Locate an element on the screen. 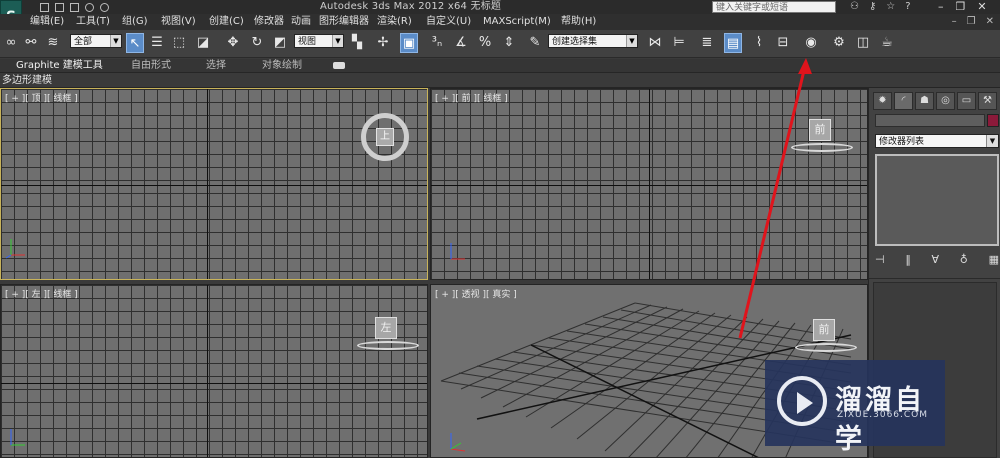 This screenshot has height=458, width=1000. viewcube: 上 is located at coordinates (385, 137).